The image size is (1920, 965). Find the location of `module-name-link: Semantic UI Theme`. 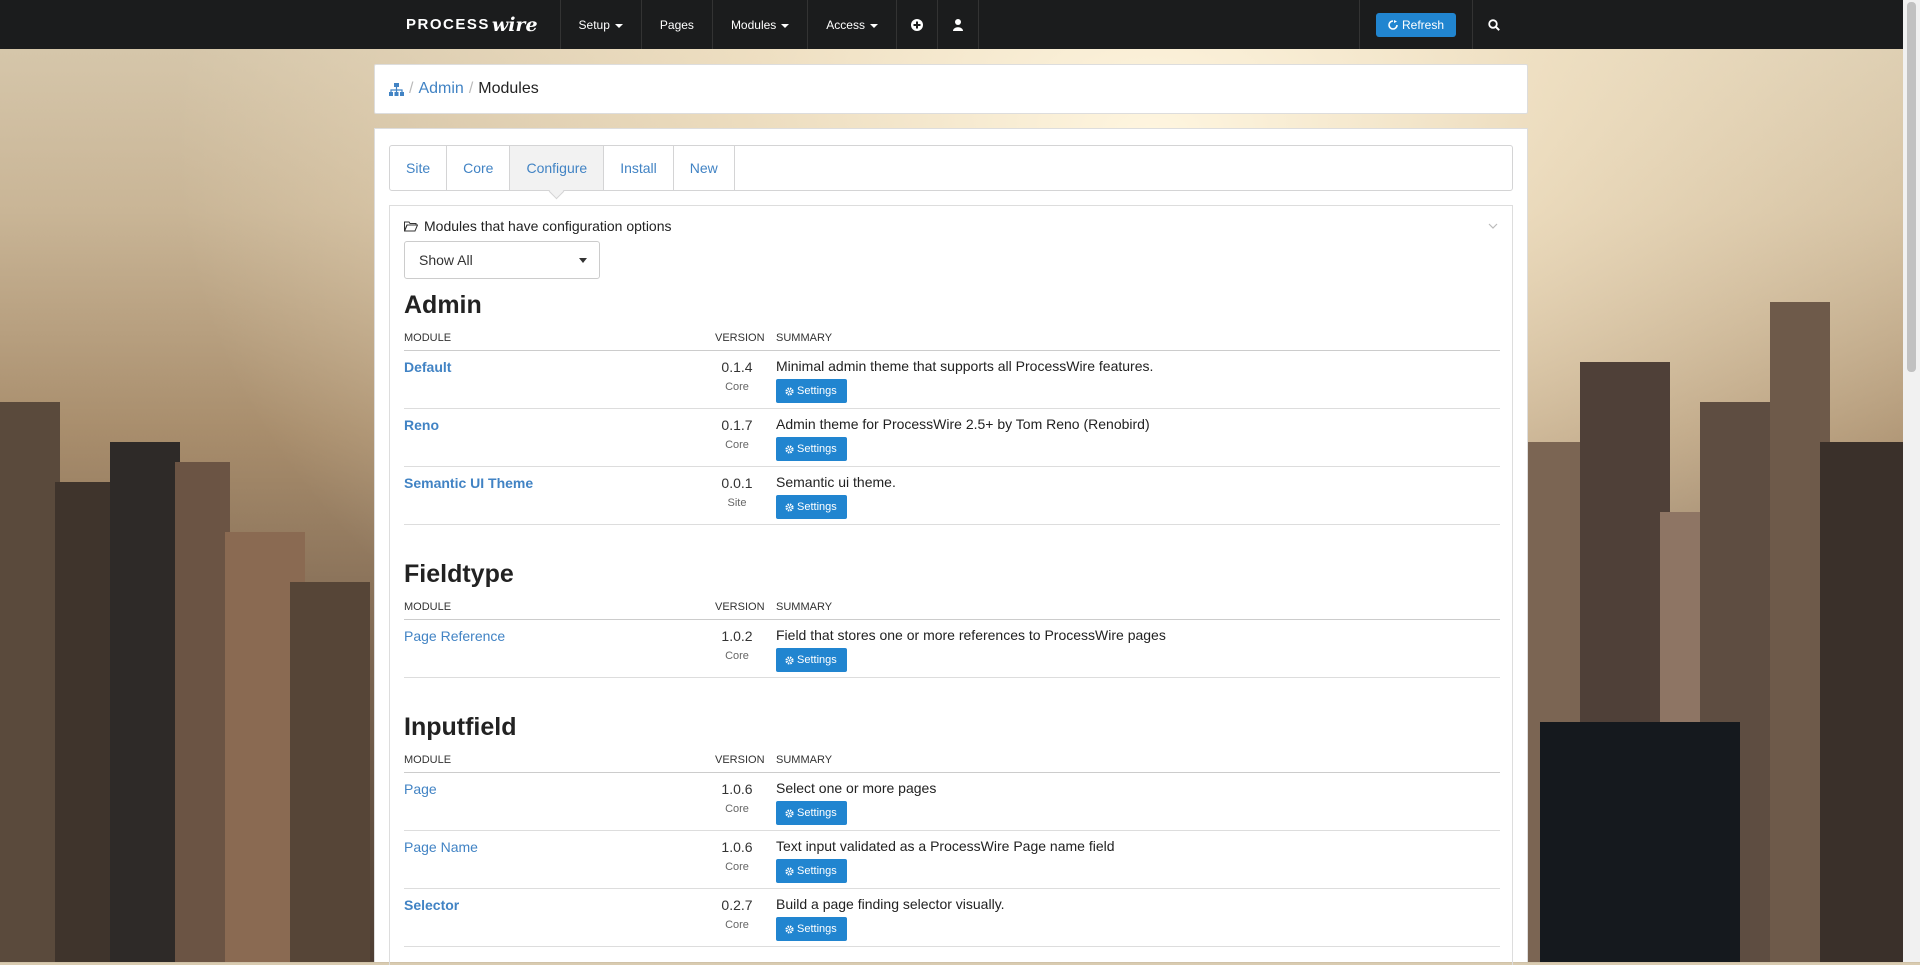

module-name-link: Semantic UI Theme is located at coordinates (468, 483).